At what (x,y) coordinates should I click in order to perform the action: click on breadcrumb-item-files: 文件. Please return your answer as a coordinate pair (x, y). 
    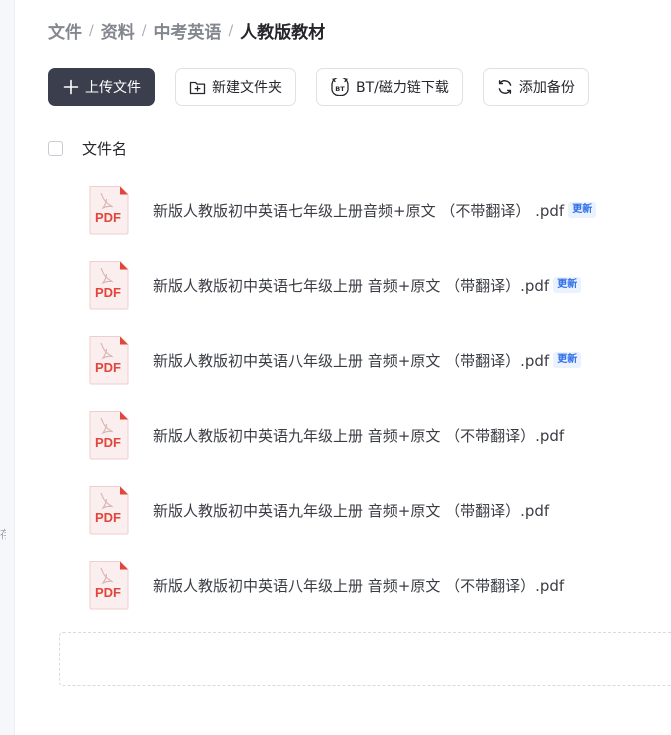
    Looking at the image, I should click on (65, 30).